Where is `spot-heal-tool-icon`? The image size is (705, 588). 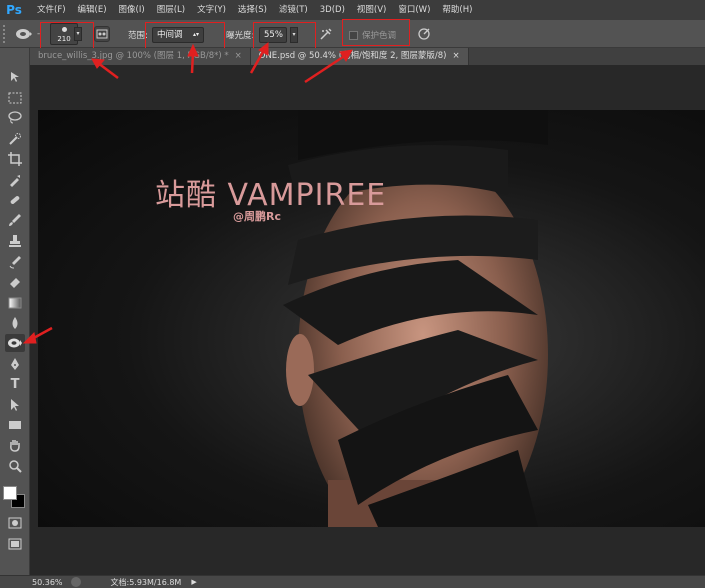
spot-heal-tool-icon is located at coordinates (15, 200).